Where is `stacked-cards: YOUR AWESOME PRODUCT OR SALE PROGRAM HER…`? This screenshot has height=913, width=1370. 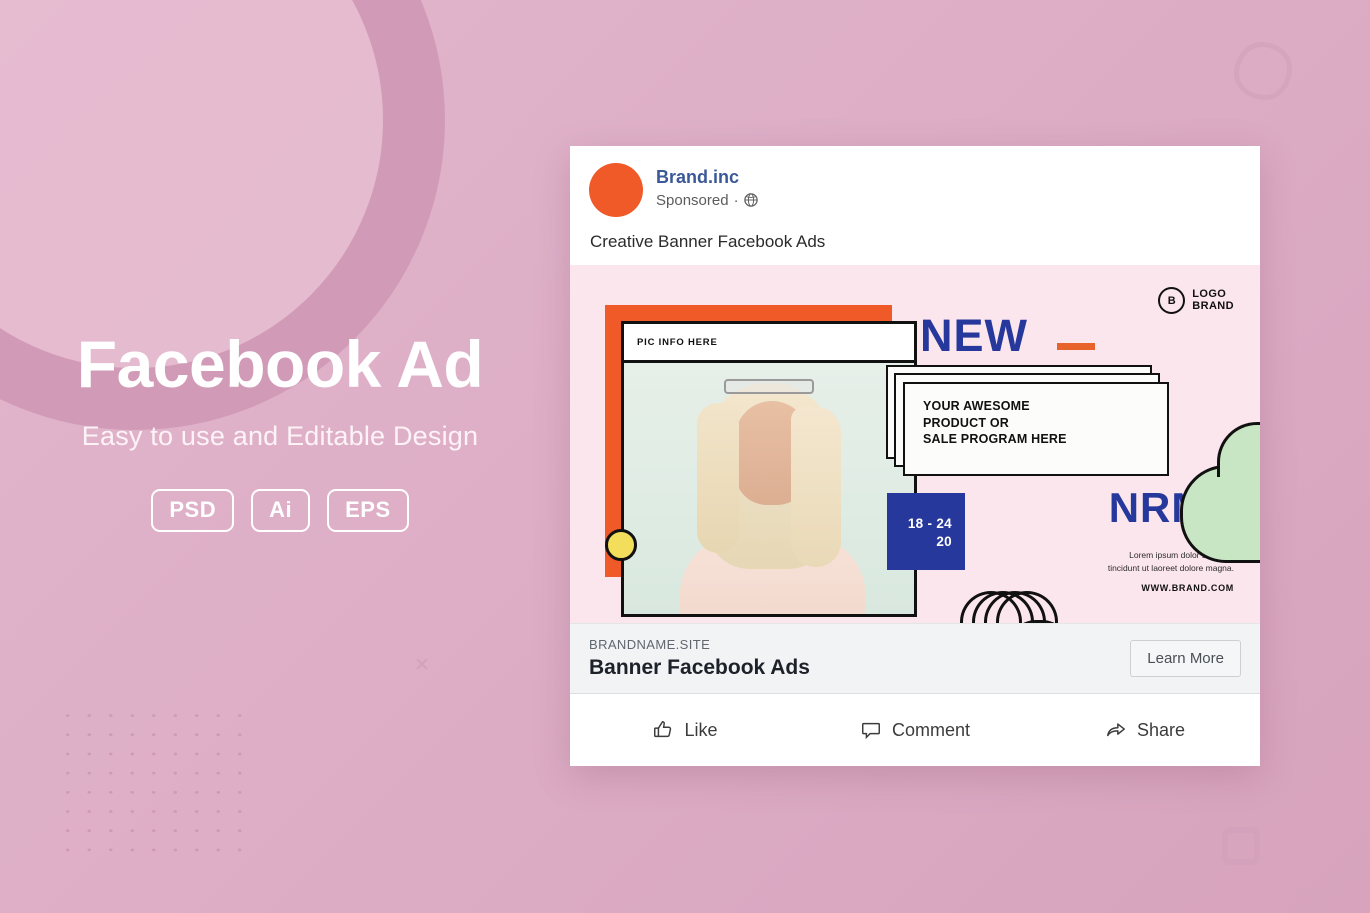 stacked-cards: YOUR AWESOME PRODUCT OR SALE PROGRAM HER… is located at coordinates (1027, 420).